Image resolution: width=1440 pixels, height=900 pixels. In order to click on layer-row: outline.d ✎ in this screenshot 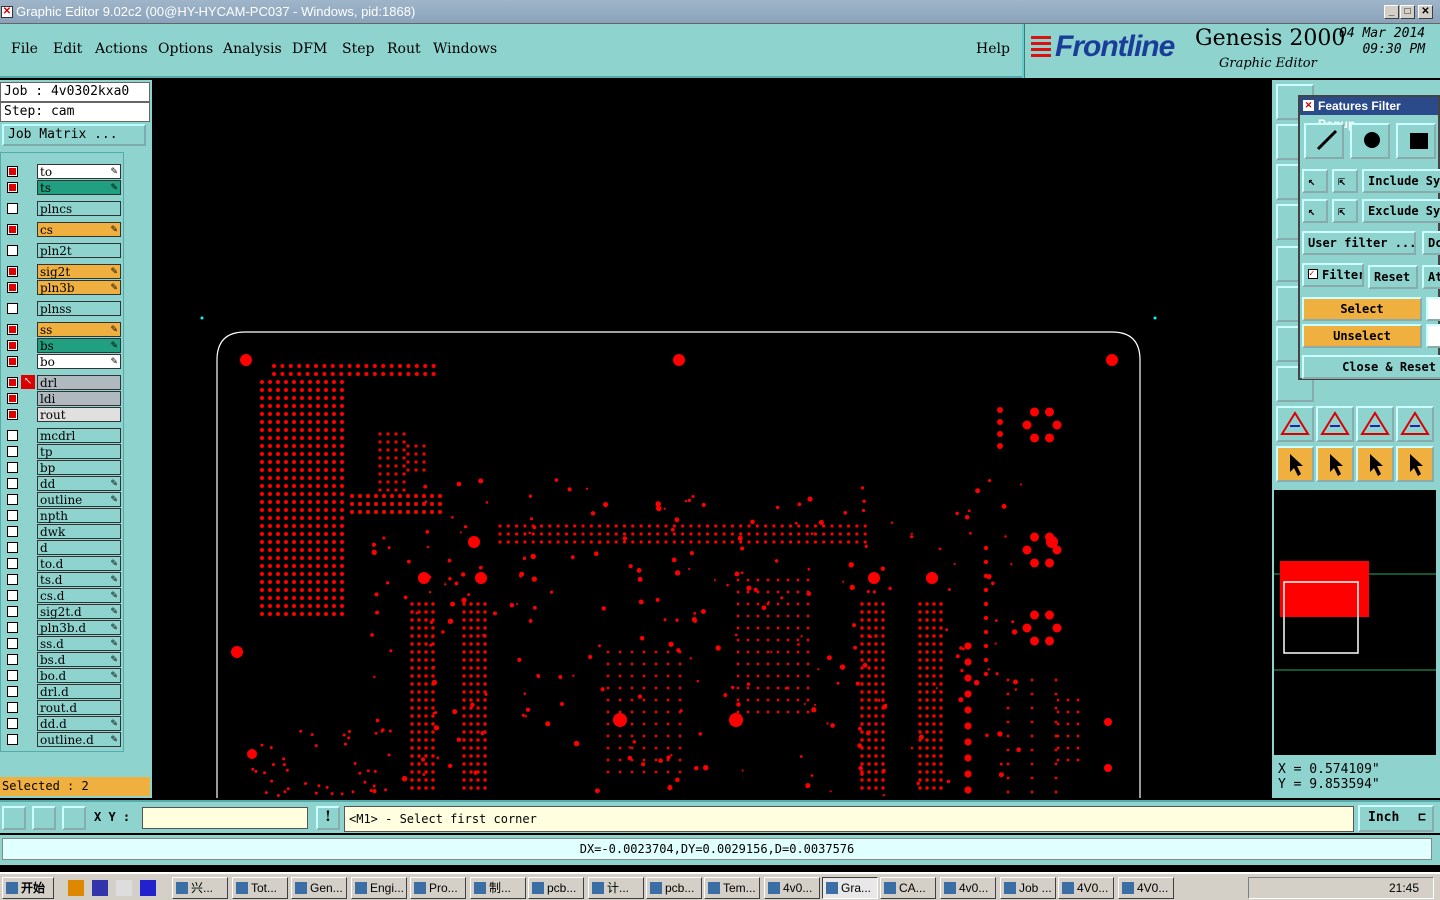, I will do `click(62, 739)`.